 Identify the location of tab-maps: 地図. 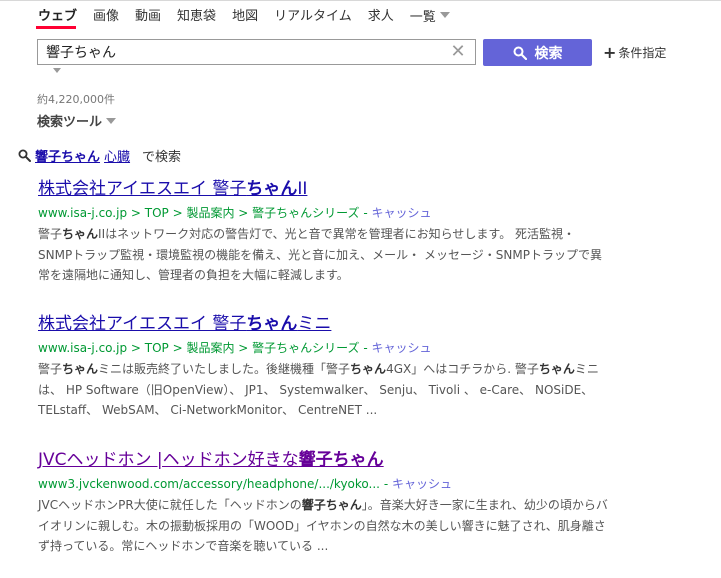
(245, 15).